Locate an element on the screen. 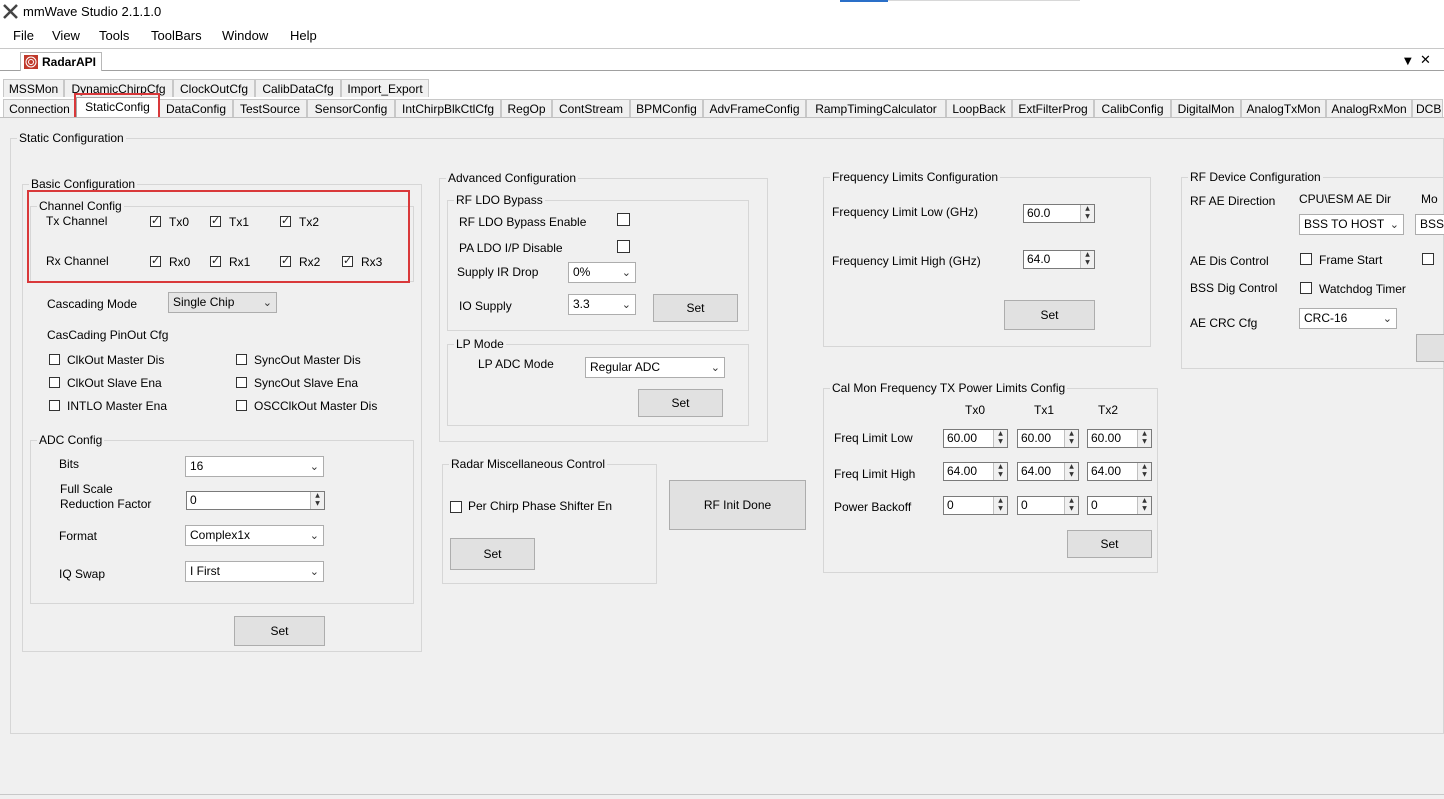 The width and height of the screenshot is (1444, 799). calmon-set-button: Set is located at coordinates (1109, 544).